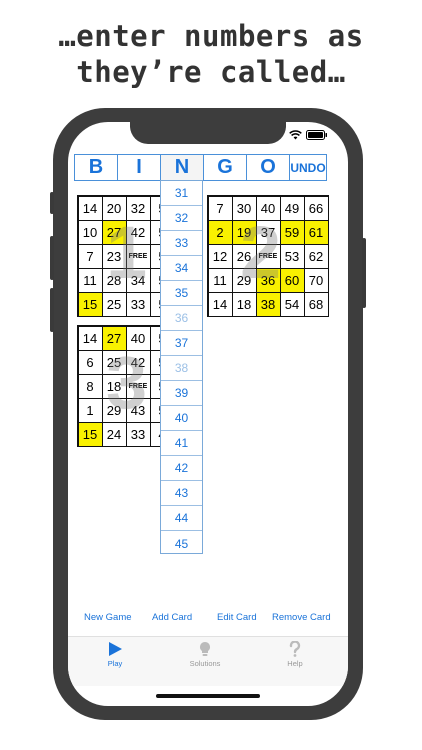  I want to click on wifi-icon, so click(295, 135).